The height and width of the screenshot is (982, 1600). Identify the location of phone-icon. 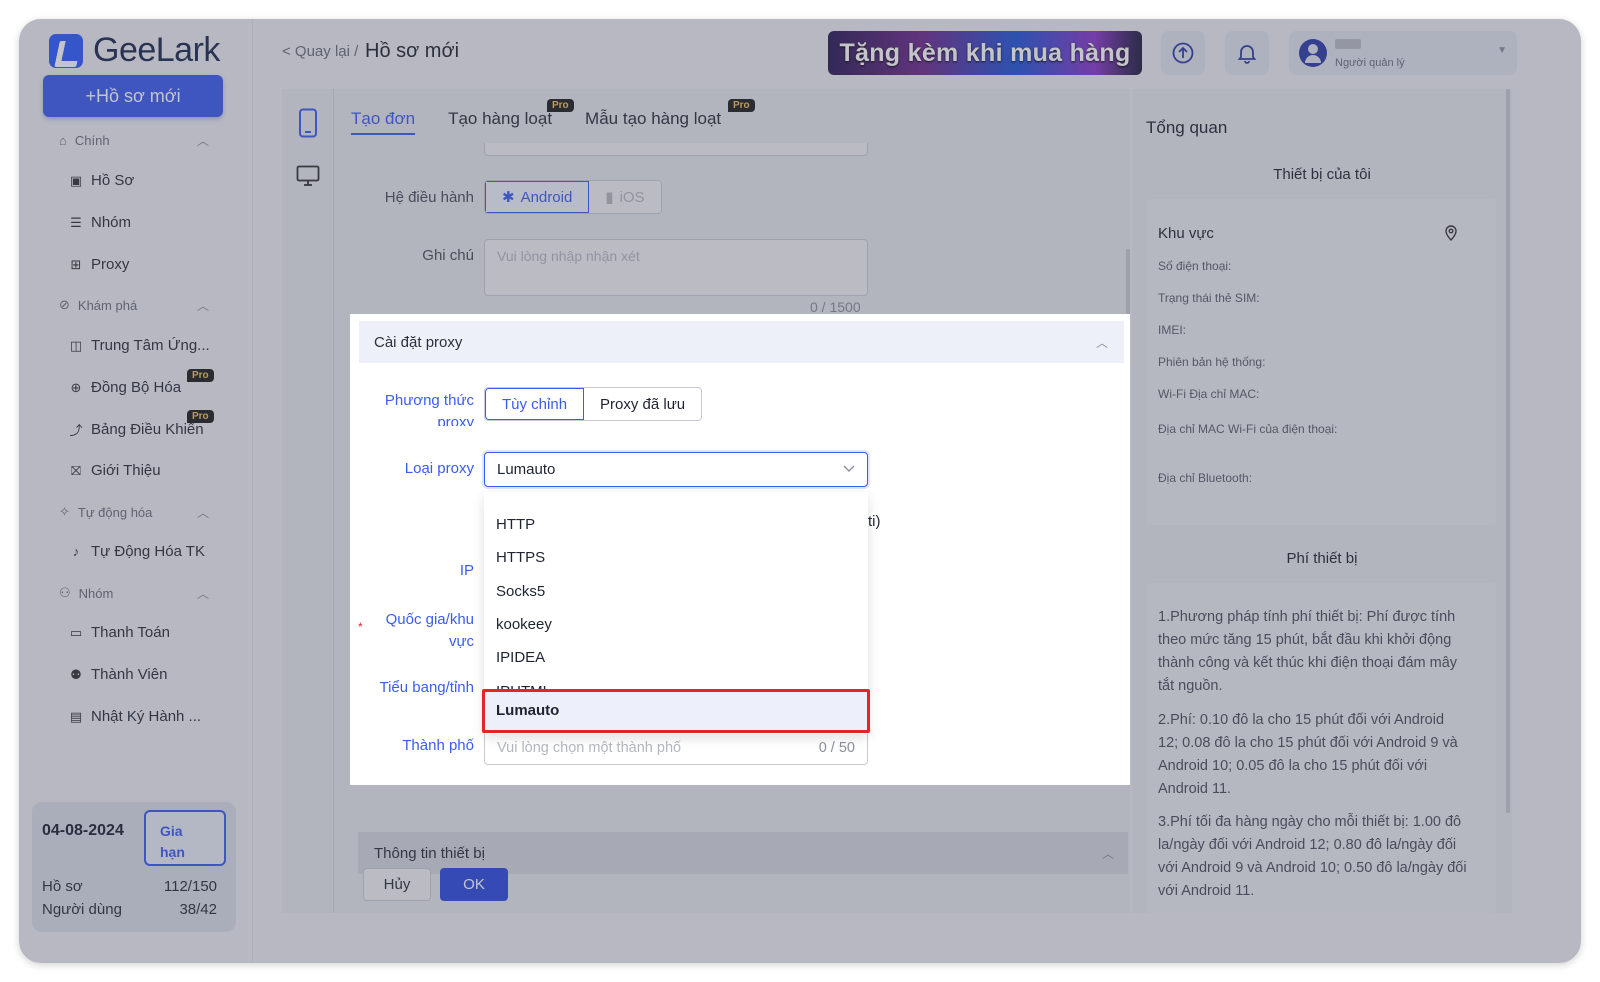
(308, 123).